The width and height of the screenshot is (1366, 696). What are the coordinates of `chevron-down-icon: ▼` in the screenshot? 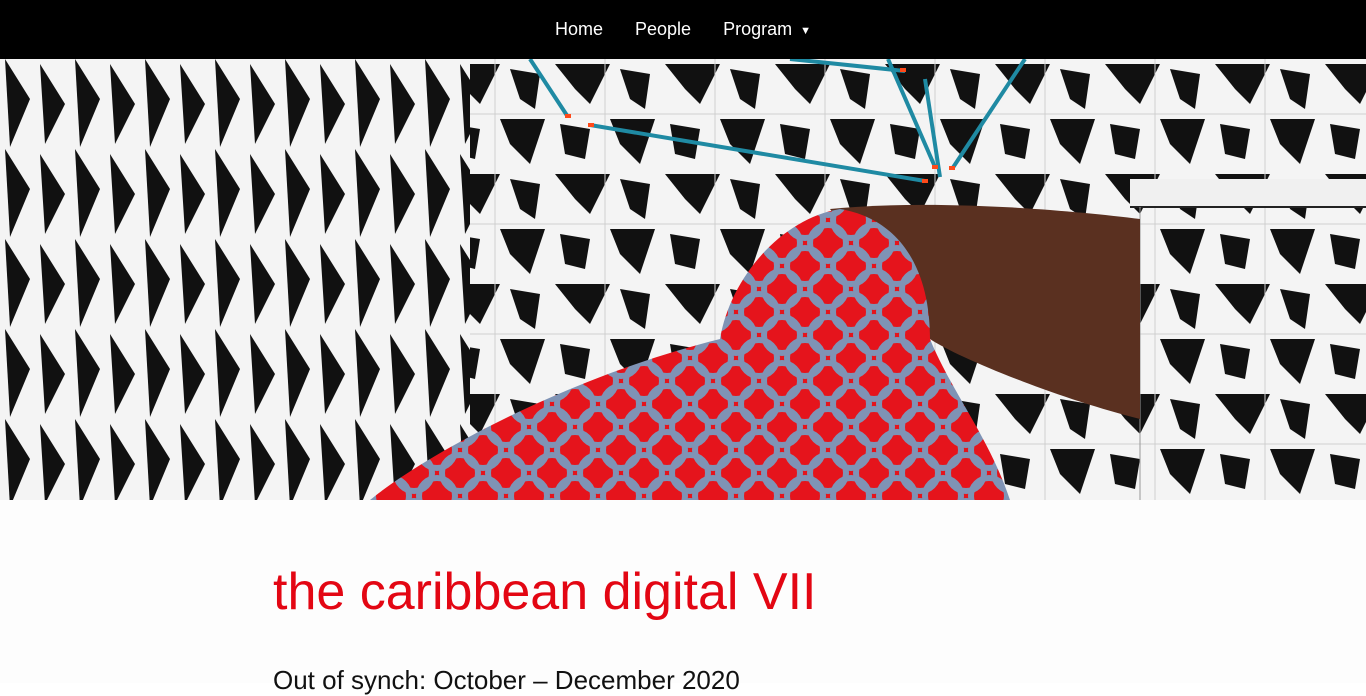 It's located at (805, 31).